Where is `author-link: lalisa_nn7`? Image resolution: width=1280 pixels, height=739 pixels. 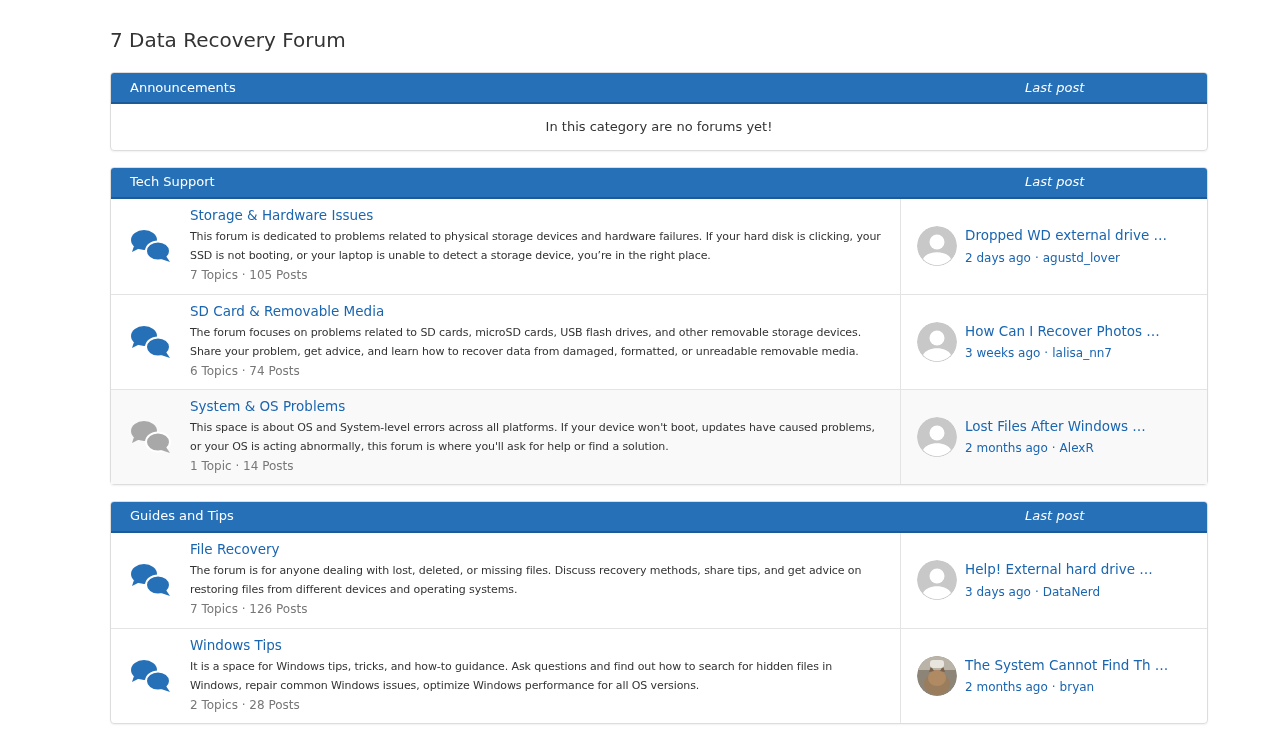
author-link: lalisa_nn7 is located at coordinates (1082, 353).